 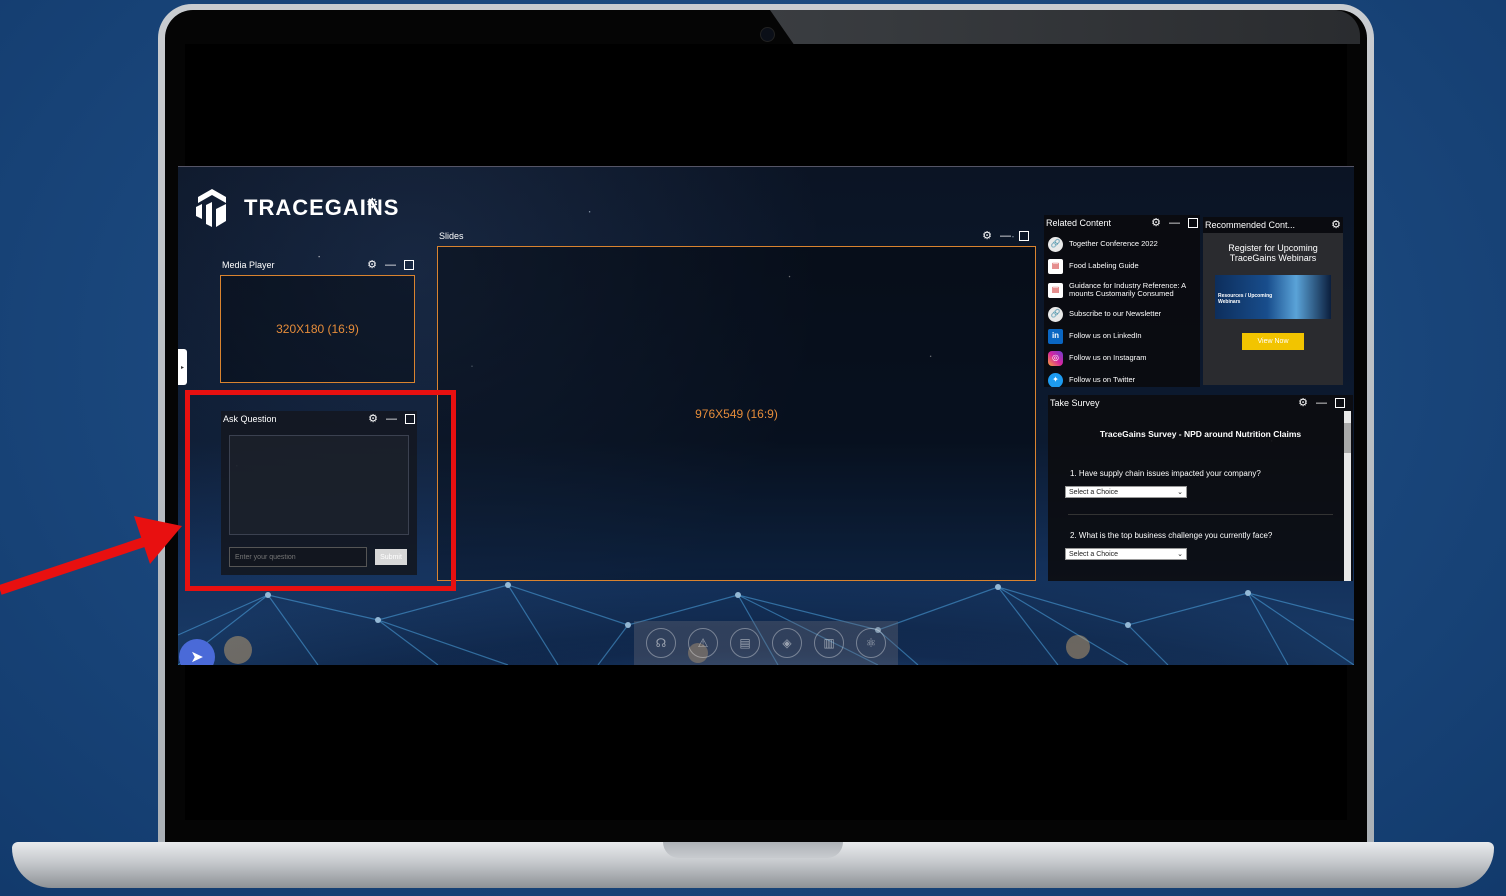 I want to click on related-item: ▤ Food Labeling Guide, so click(x=1122, y=266).